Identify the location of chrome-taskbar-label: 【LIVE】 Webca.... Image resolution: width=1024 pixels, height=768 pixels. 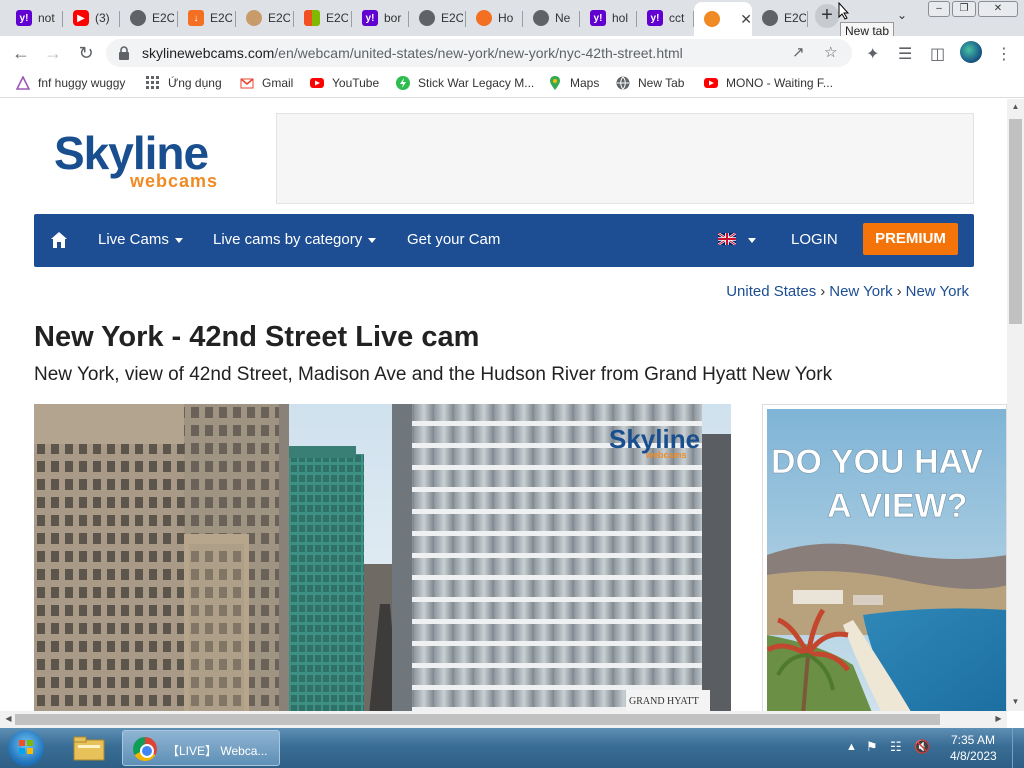
(217, 751).